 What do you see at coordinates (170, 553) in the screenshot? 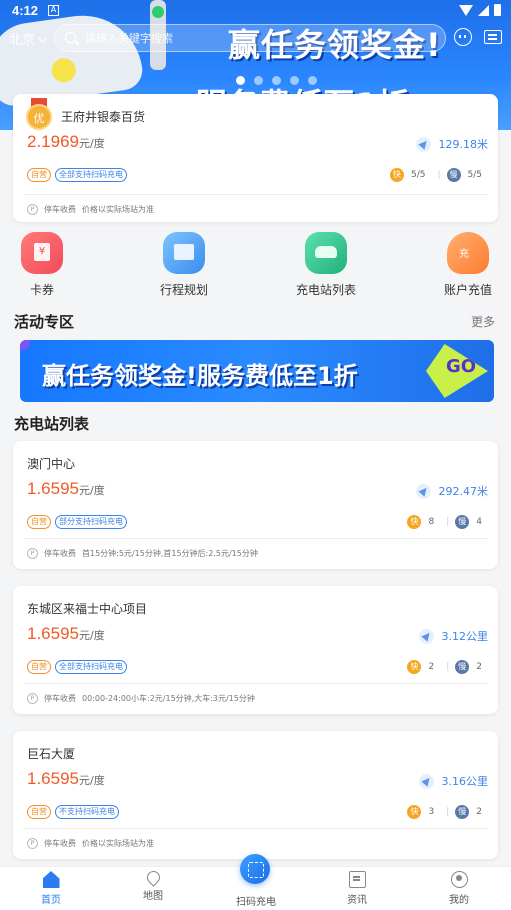
I see `parking-note: 首15分钟:5元/15分钟,首15分钟后:2.5元/15分钟` at bounding box center [170, 553].